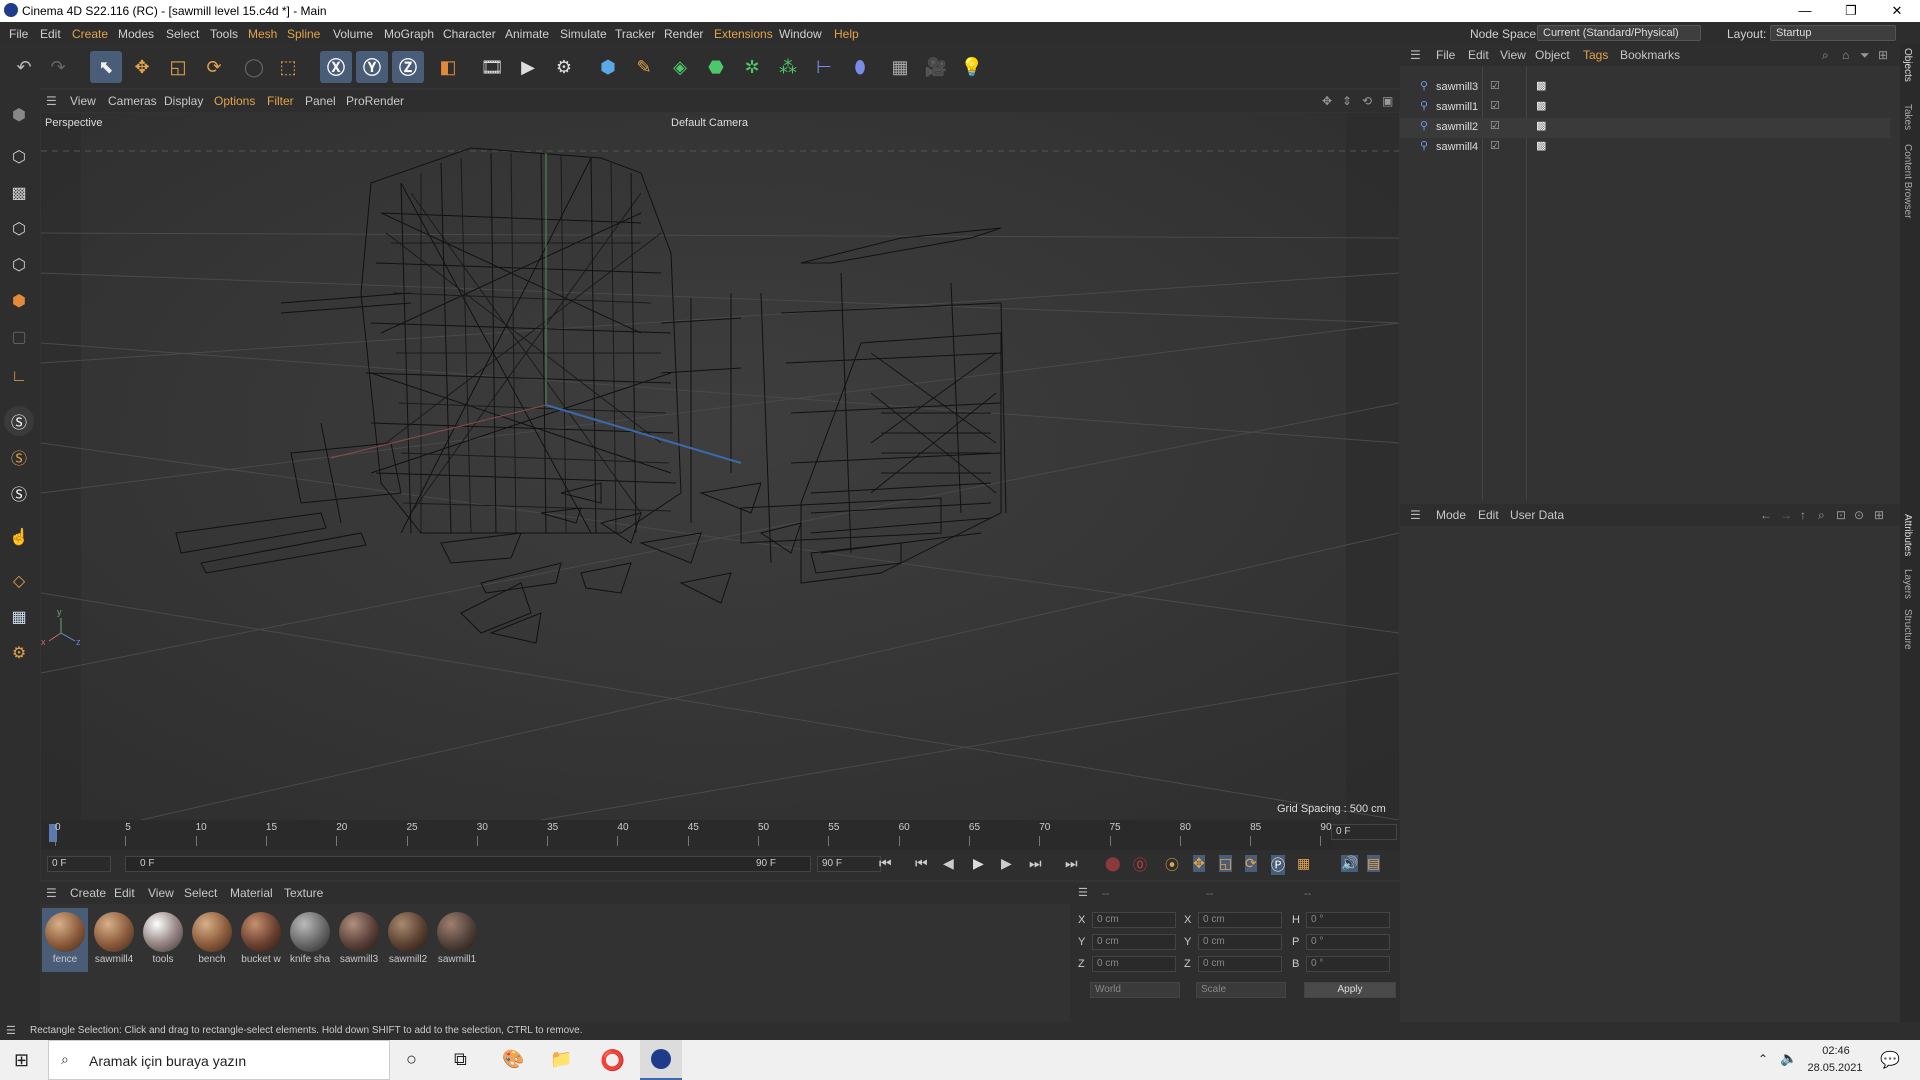 This screenshot has height=1080, width=1920. What do you see at coordinates (200, 893) in the screenshot?
I see `material-menu-select: Select` at bounding box center [200, 893].